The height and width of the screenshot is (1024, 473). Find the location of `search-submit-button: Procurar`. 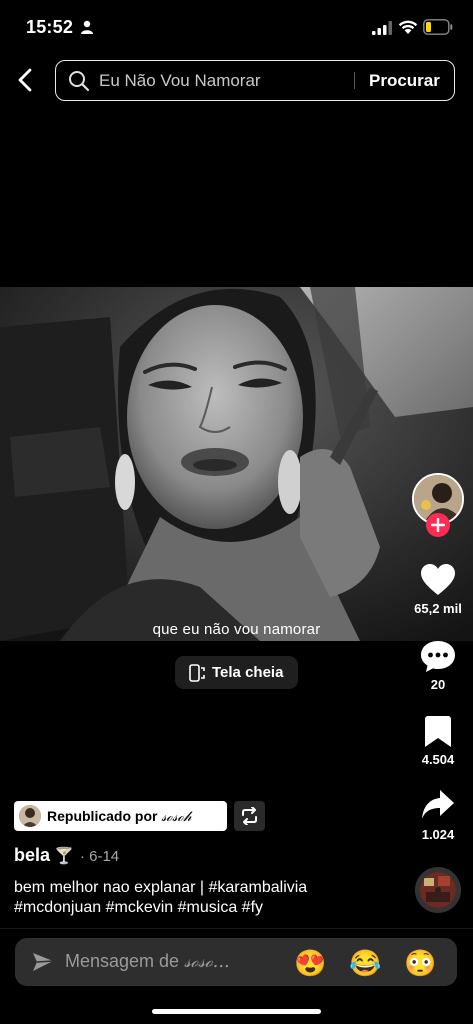

search-submit-button: Procurar is located at coordinates (404, 81).